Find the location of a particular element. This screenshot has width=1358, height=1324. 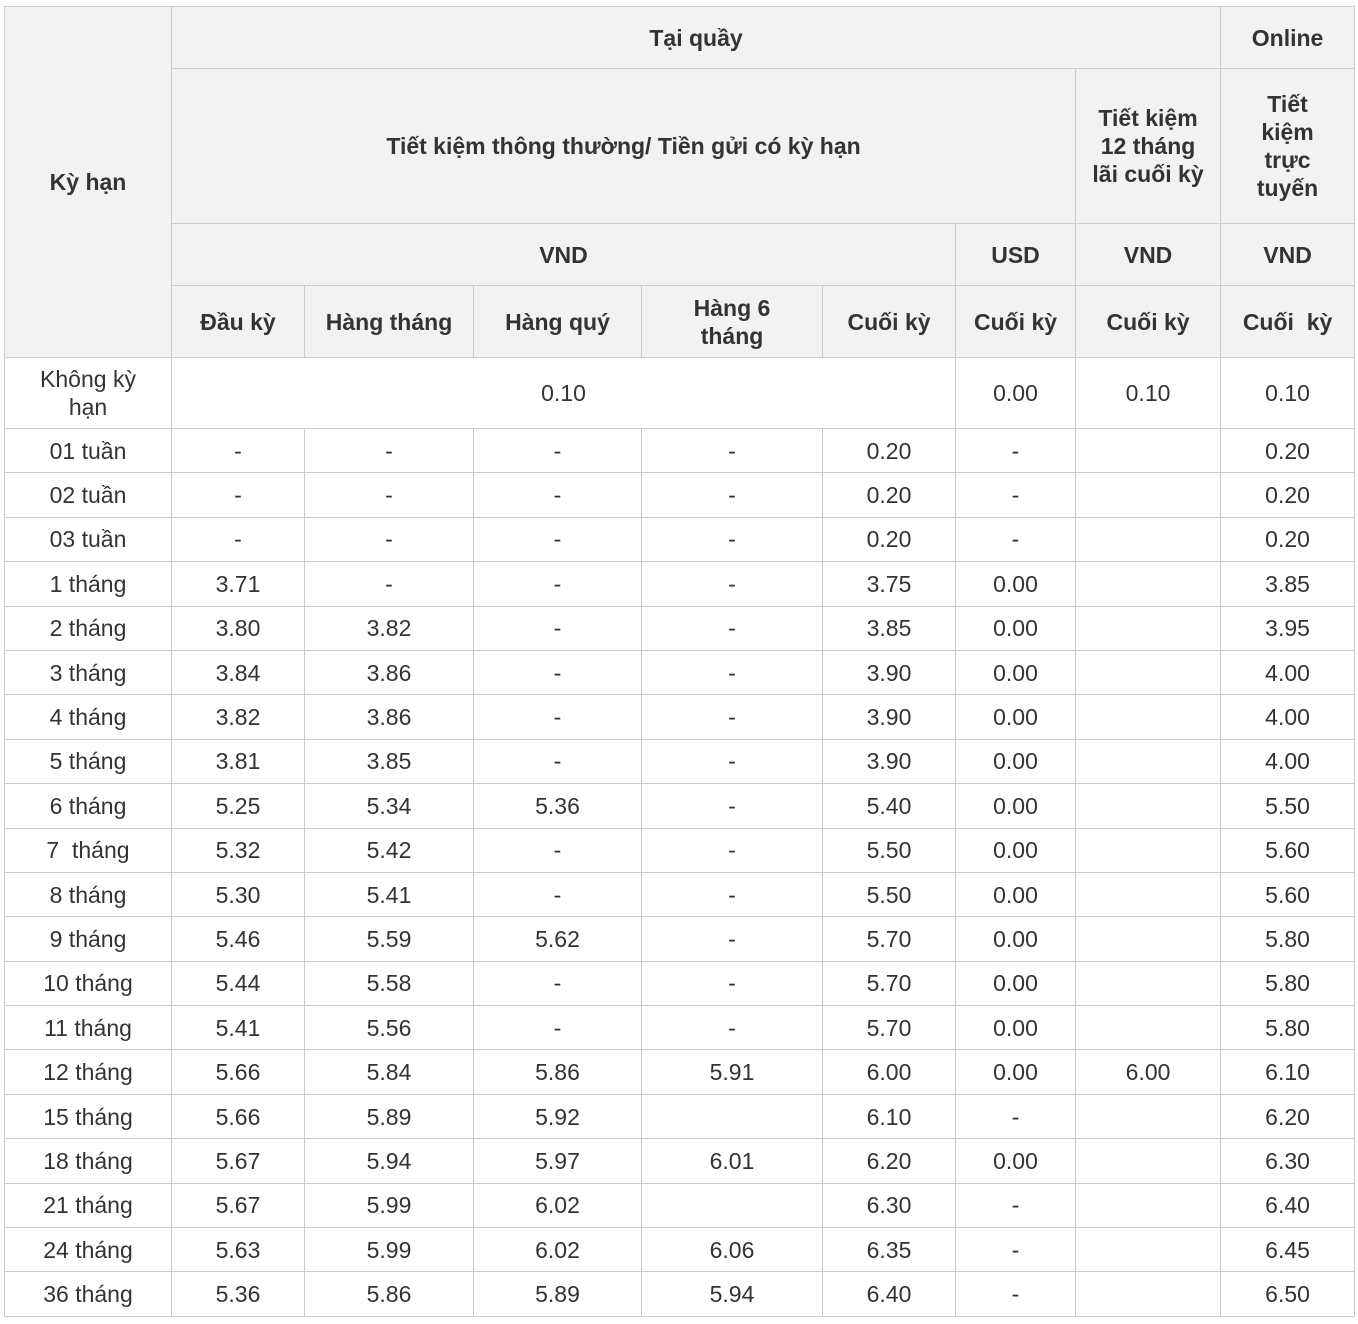

rate-cell-hang-quy: 6.02 is located at coordinates (557, 1205).